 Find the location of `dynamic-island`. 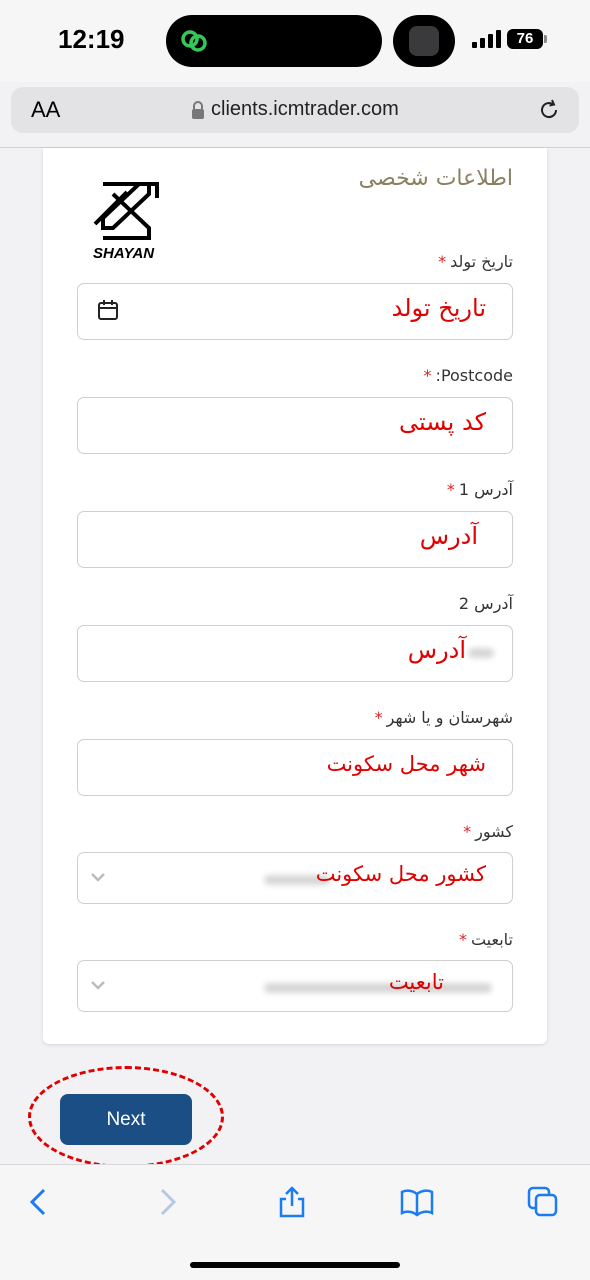

dynamic-island is located at coordinates (274, 41).